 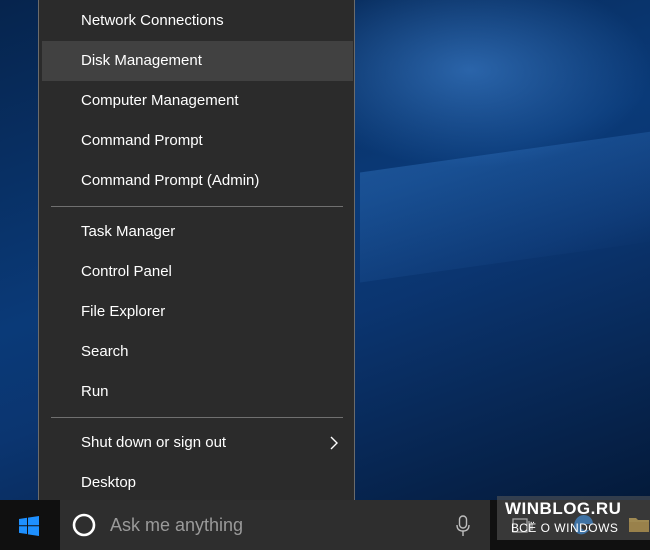 What do you see at coordinates (197, 21) in the screenshot?
I see `menu-item-network-connections: Network Connections` at bounding box center [197, 21].